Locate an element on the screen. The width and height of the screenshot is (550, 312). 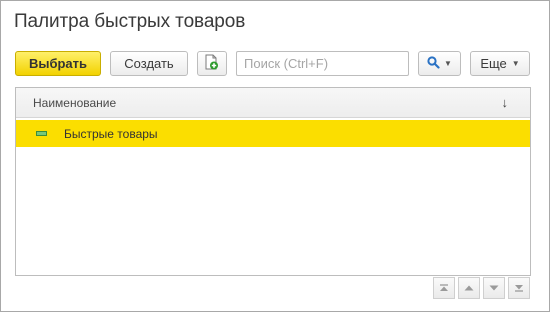
previous-page-icon is located at coordinates (469, 288).